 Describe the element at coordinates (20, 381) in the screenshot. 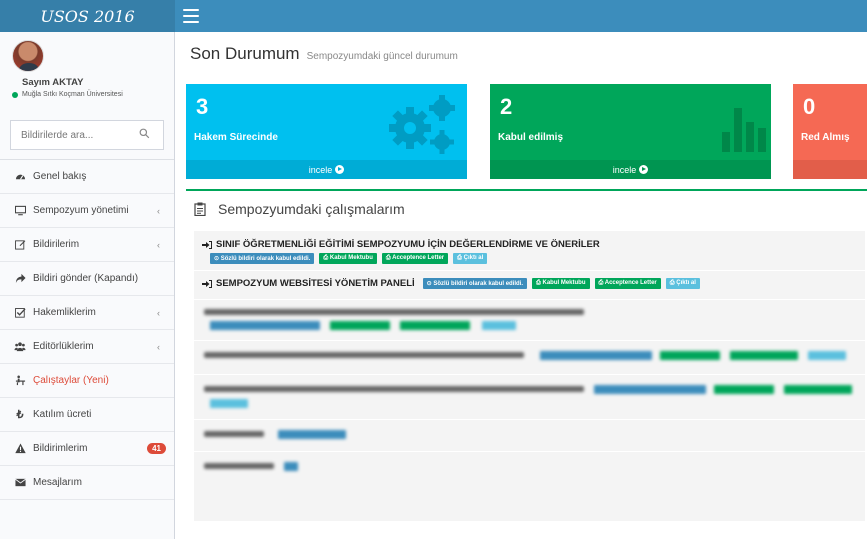

I see `workshop-icon` at that location.